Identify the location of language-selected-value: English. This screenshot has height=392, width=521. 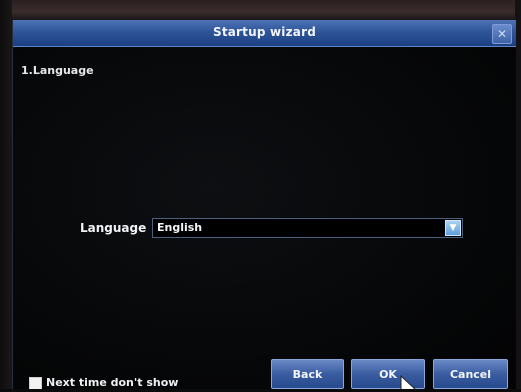
(180, 227).